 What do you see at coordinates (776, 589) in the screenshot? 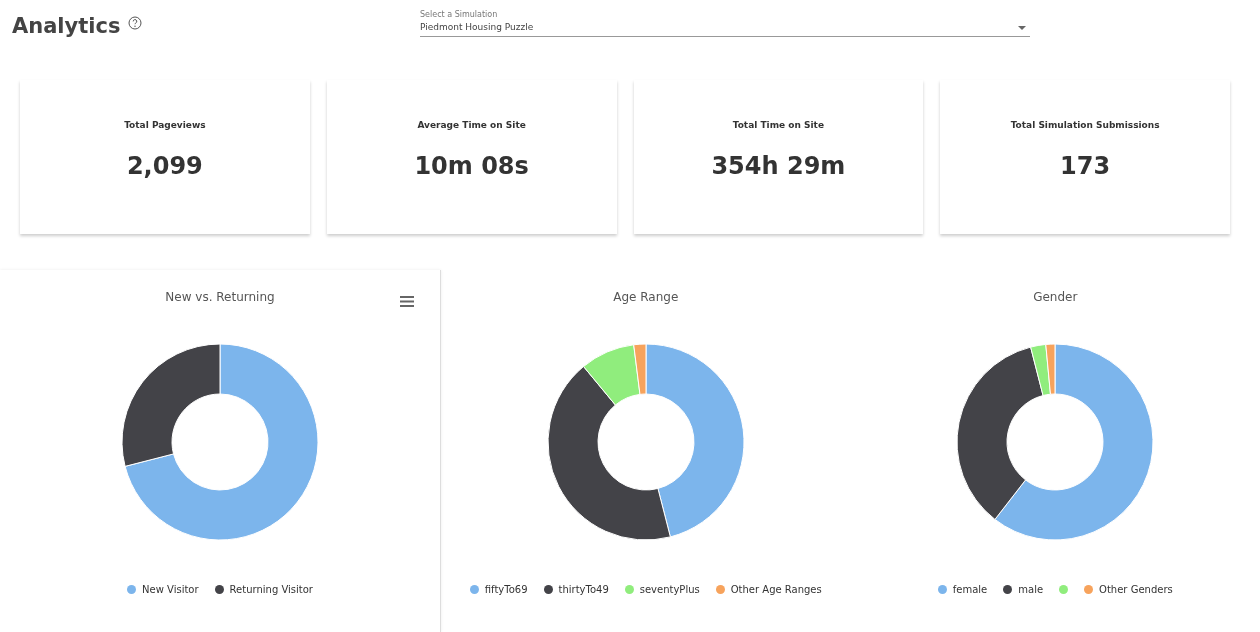
I see `legend-label: Other Age Ranges` at bounding box center [776, 589].